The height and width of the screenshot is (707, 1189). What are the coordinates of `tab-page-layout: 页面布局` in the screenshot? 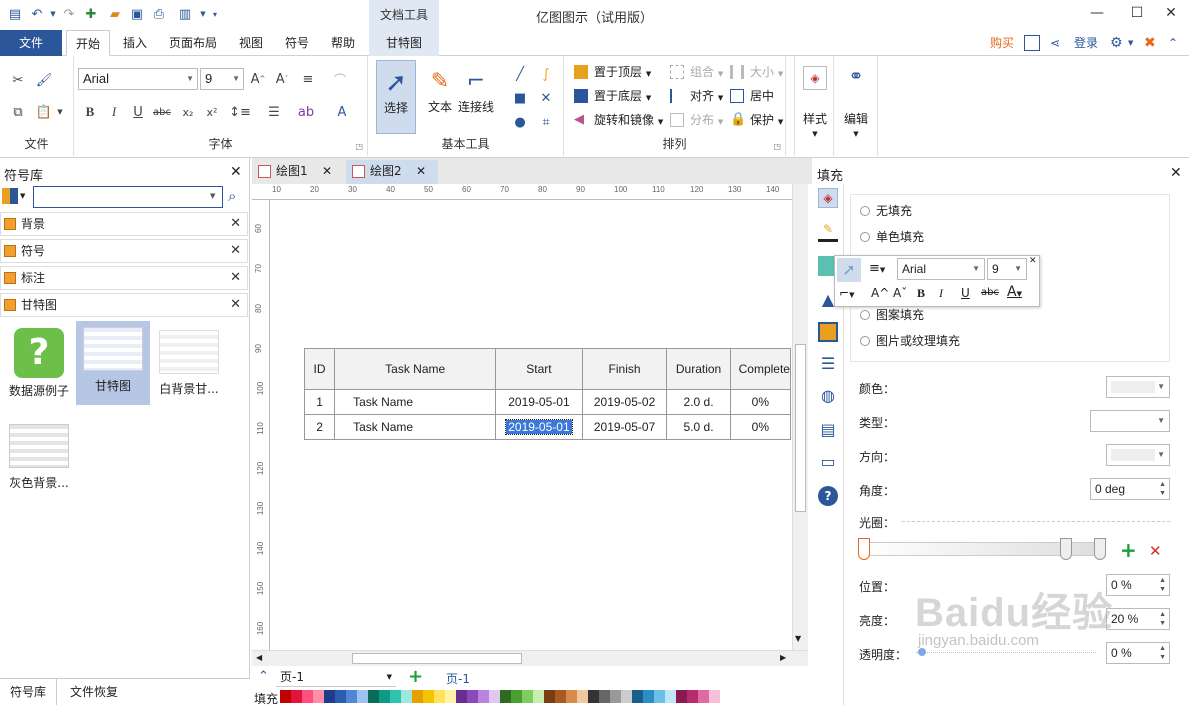 It's located at (193, 43).